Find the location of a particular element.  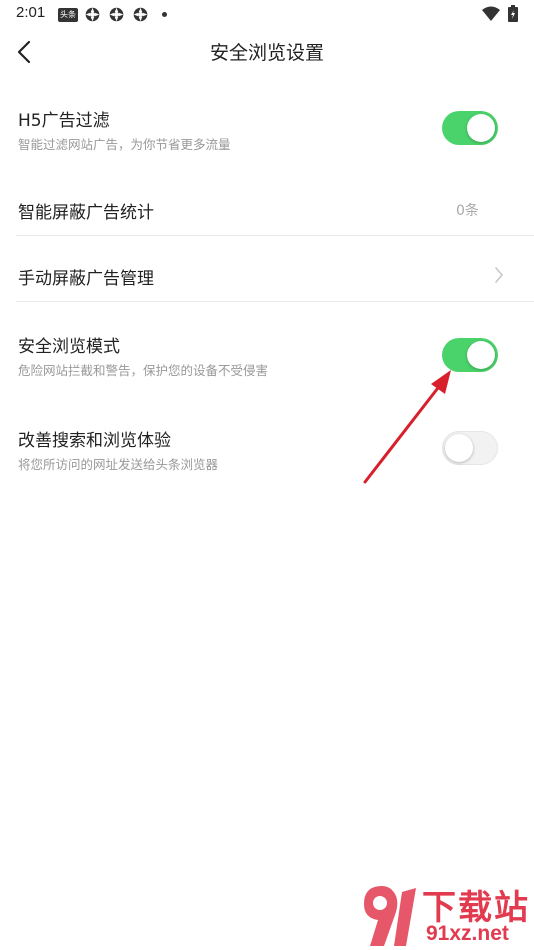

chevron-right-icon is located at coordinates (499, 275).